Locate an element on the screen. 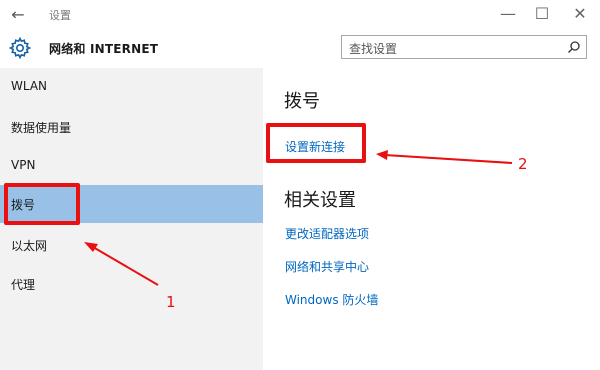  annotation-label-1: 1 is located at coordinates (171, 302).